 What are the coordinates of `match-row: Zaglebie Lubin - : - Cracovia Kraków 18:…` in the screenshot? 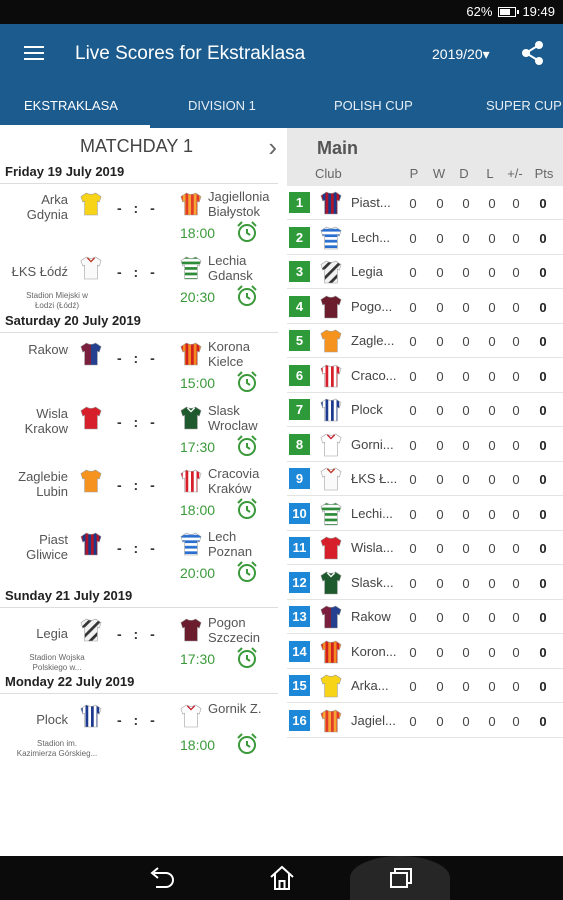 It's located at (139, 494).